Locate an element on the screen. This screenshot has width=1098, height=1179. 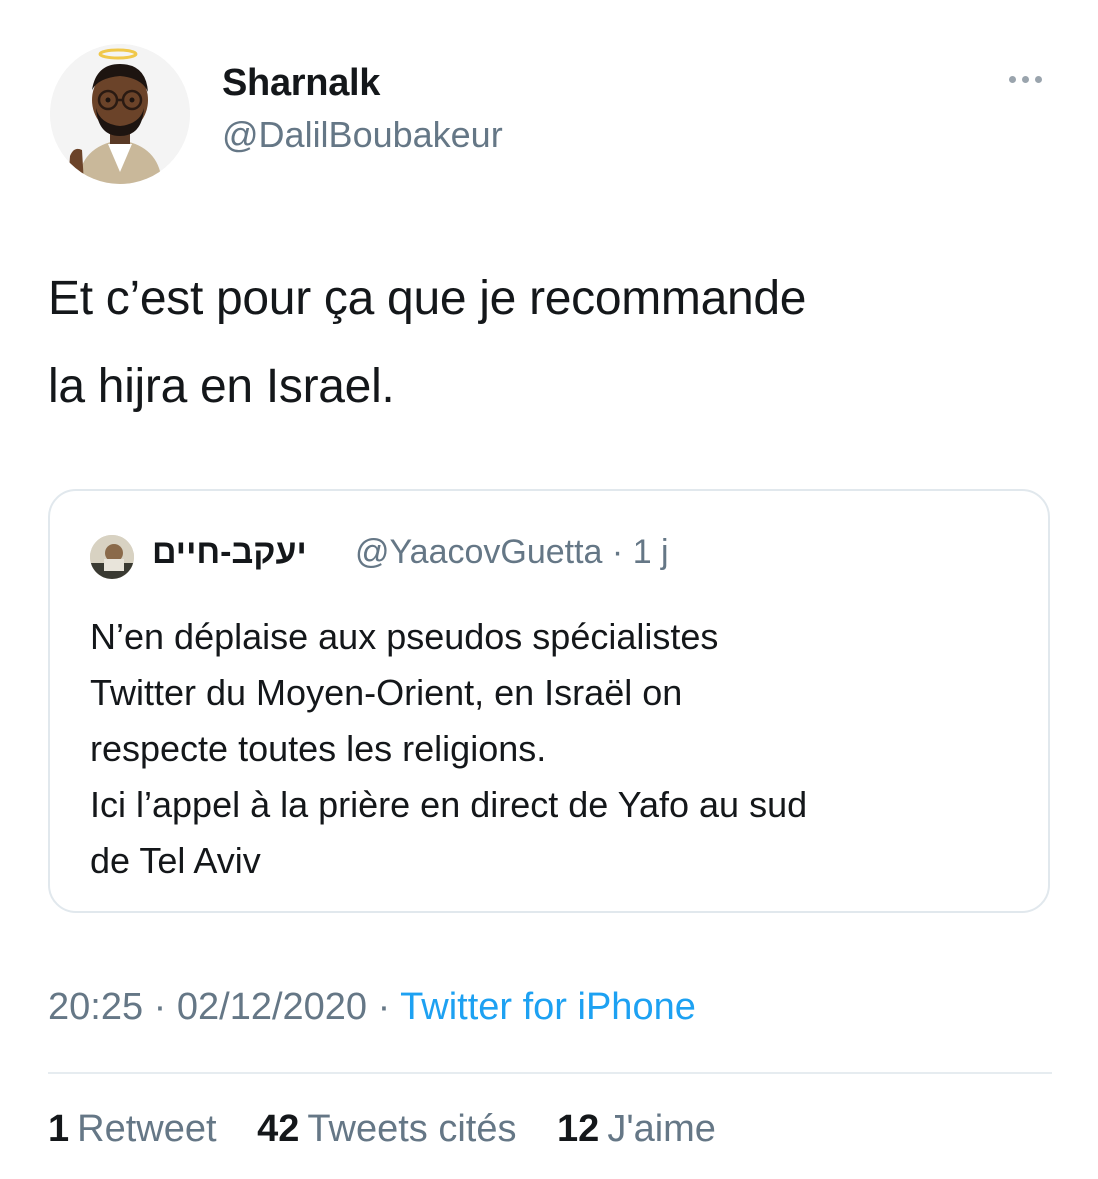
quoted-tweet-age: 1 j is located at coordinates (650, 552).